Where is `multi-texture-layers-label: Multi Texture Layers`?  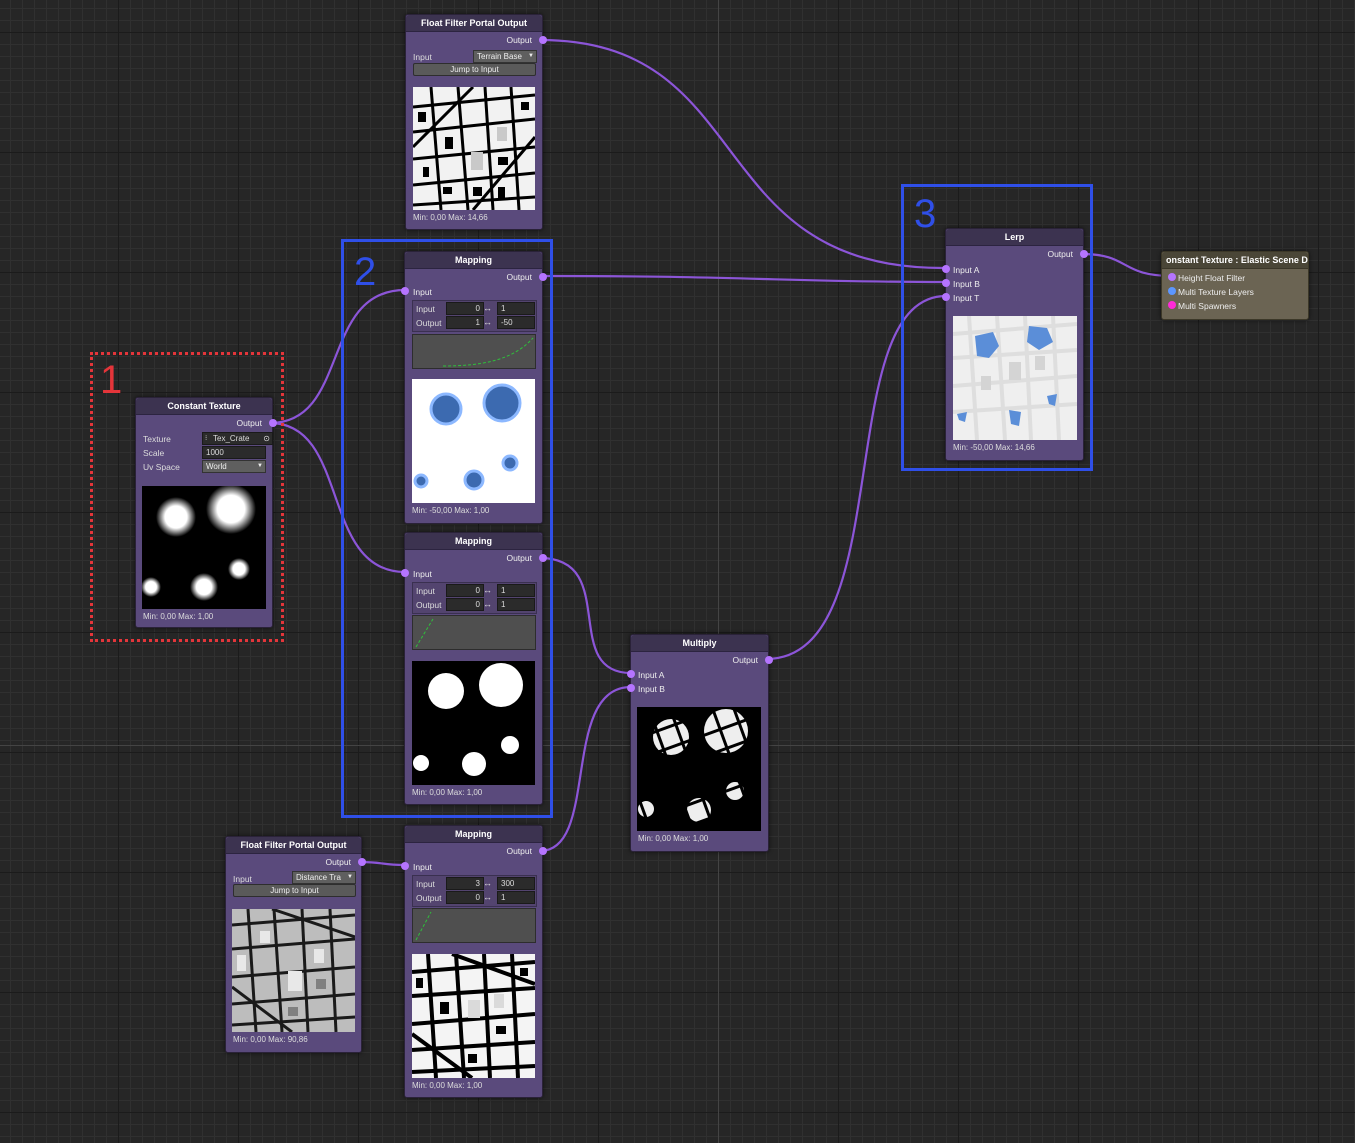
multi-texture-layers-label: Multi Texture Layers is located at coordinates (1216, 292).